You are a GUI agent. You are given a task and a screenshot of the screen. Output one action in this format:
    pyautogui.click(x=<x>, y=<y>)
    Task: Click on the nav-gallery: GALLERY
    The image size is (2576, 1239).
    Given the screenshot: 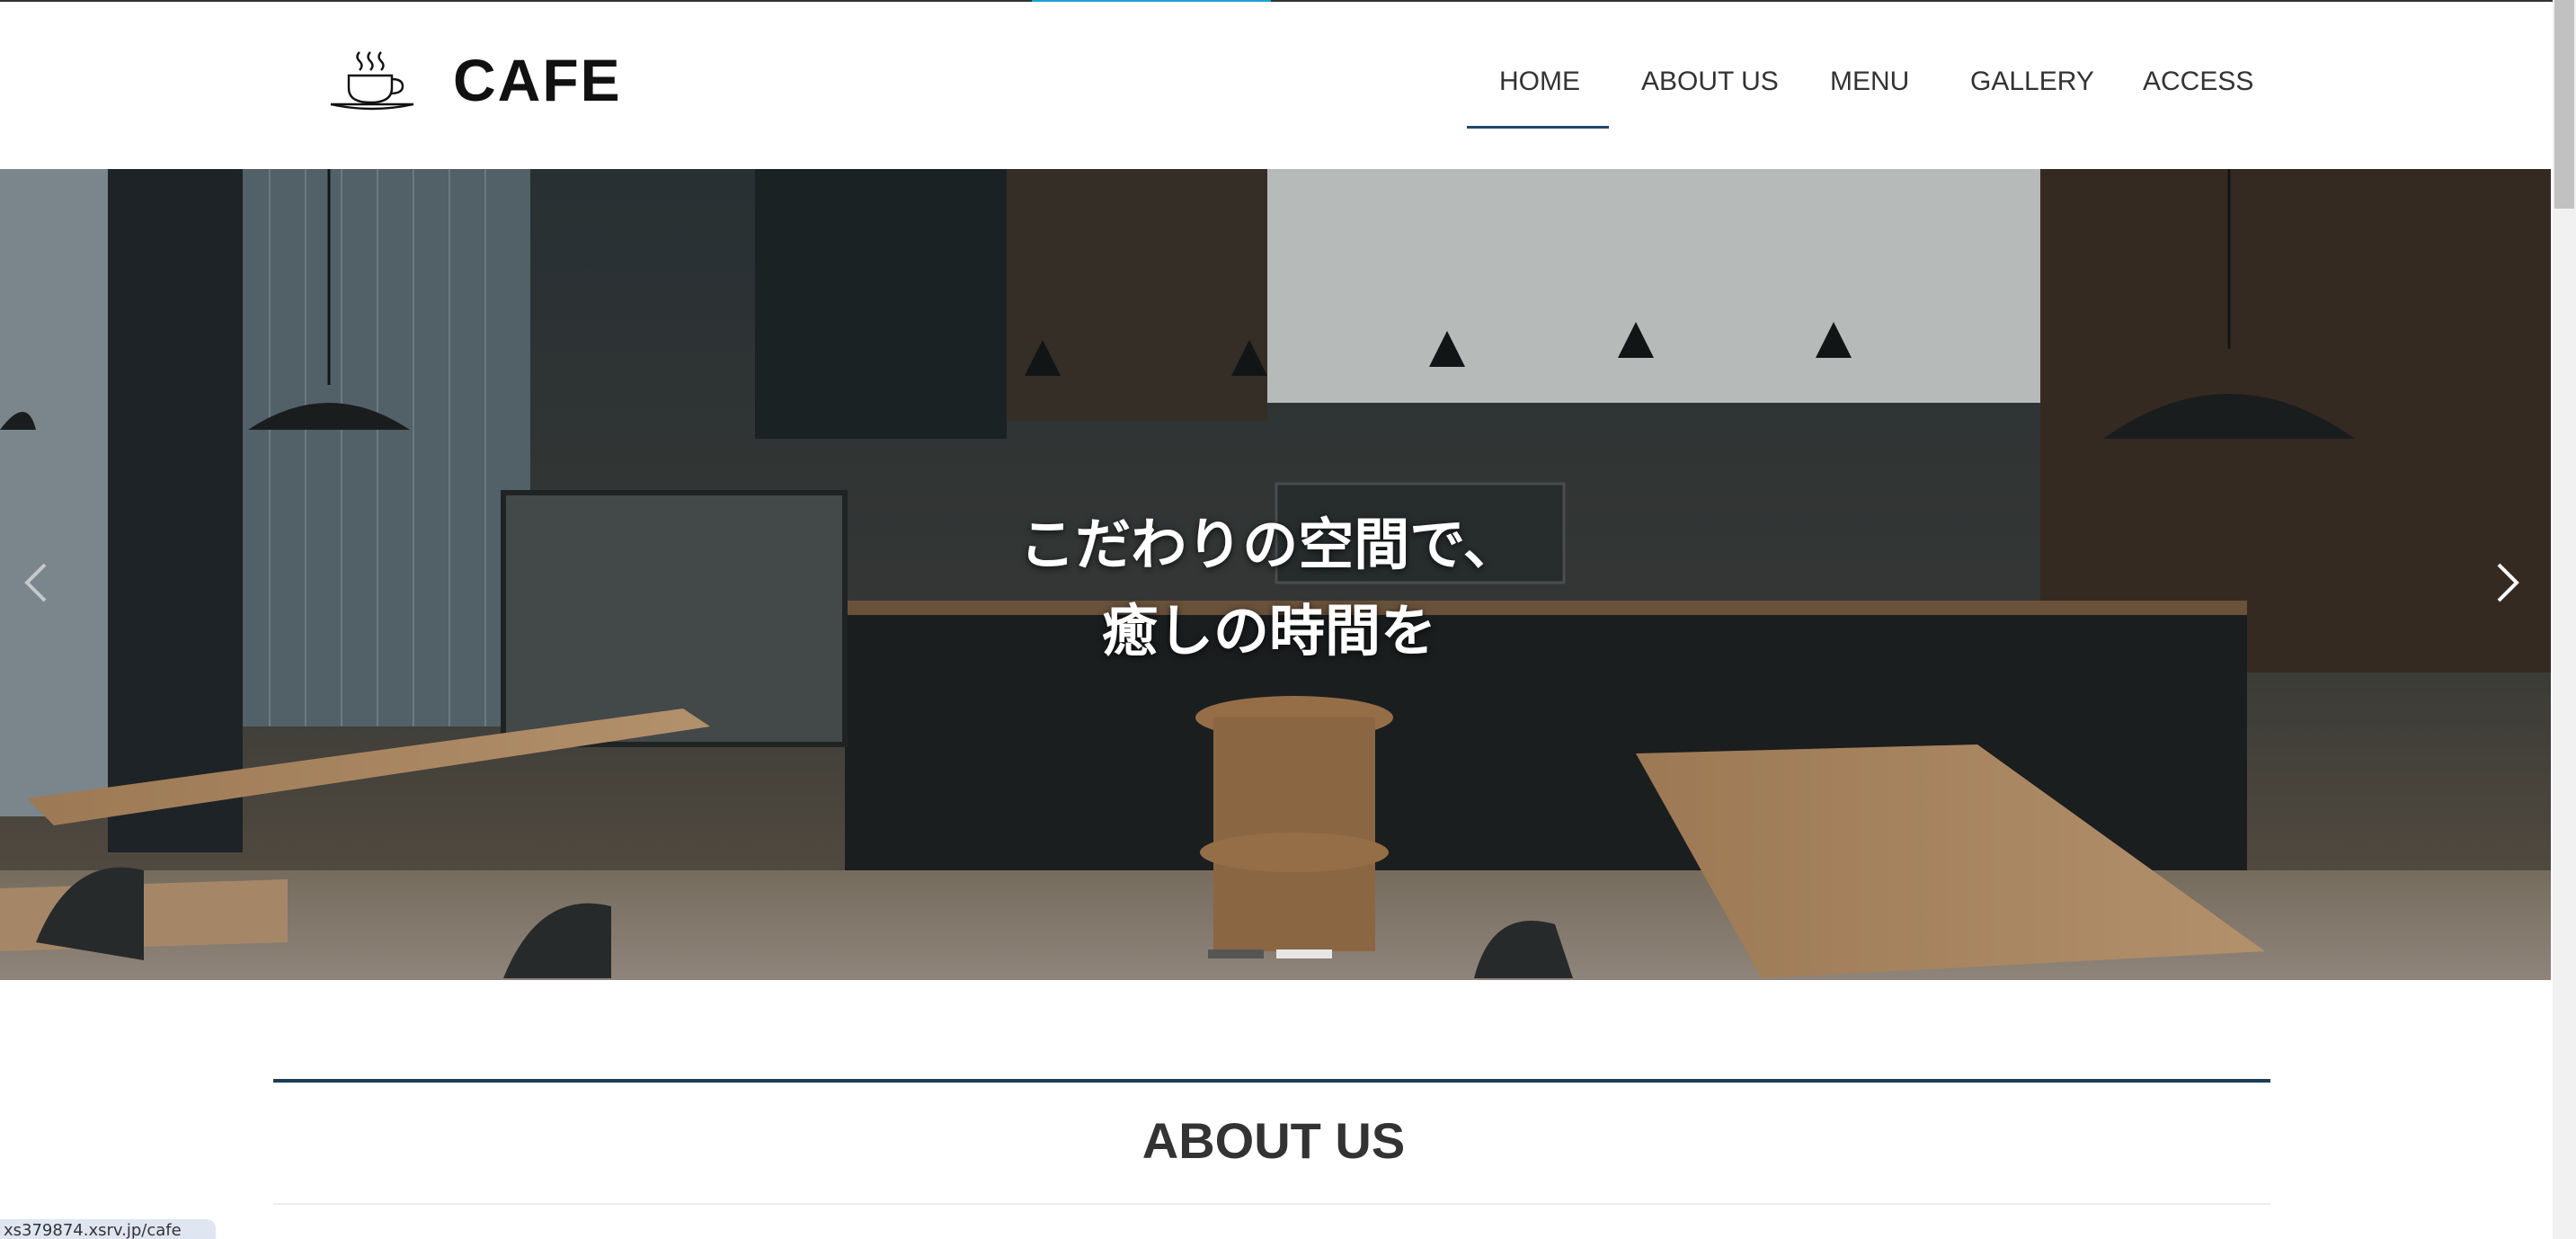 What is the action you would take?
    pyautogui.click(x=2032, y=82)
    